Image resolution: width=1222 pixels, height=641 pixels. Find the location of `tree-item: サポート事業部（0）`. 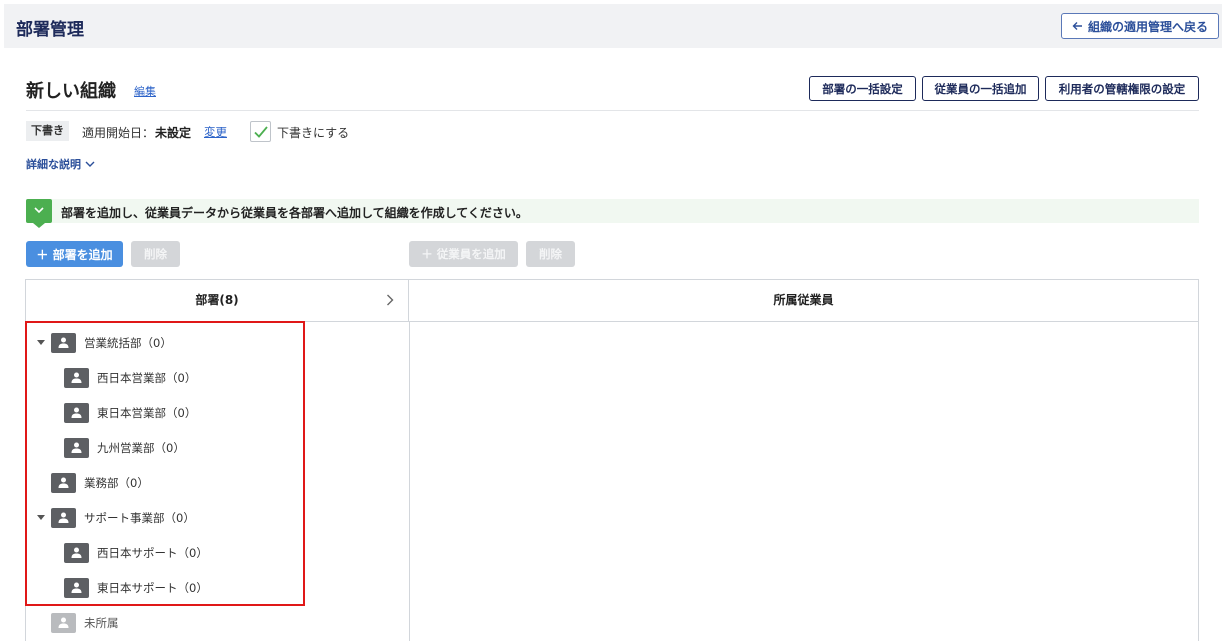

tree-item: サポート事業部（0） is located at coordinates (116, 518).